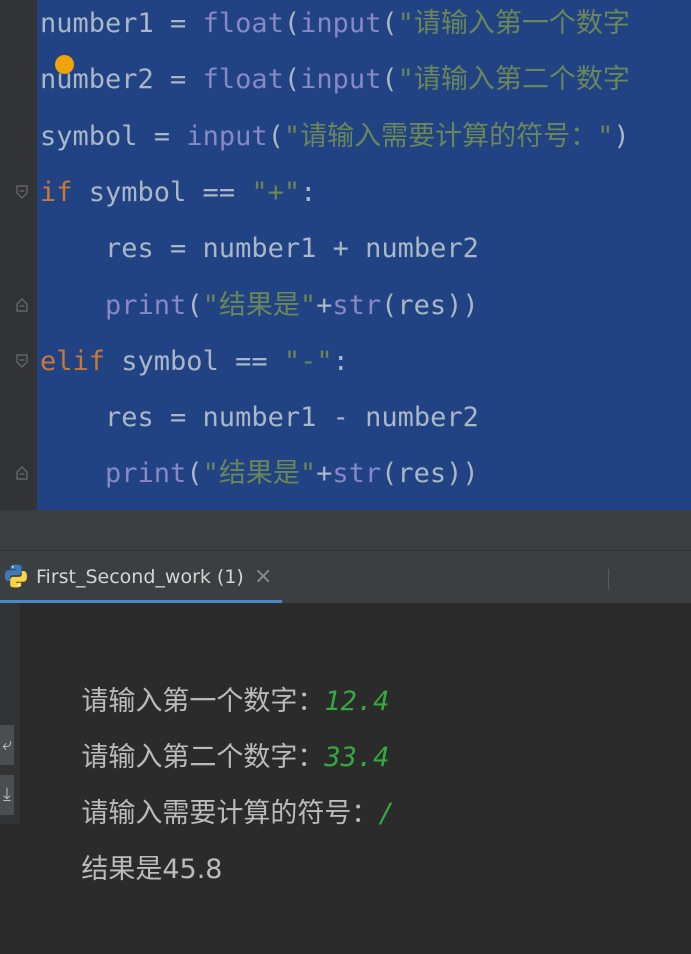  Describe the element at coordinates (345, 530) in the screenshot. I see `panel-splitter` at that location.